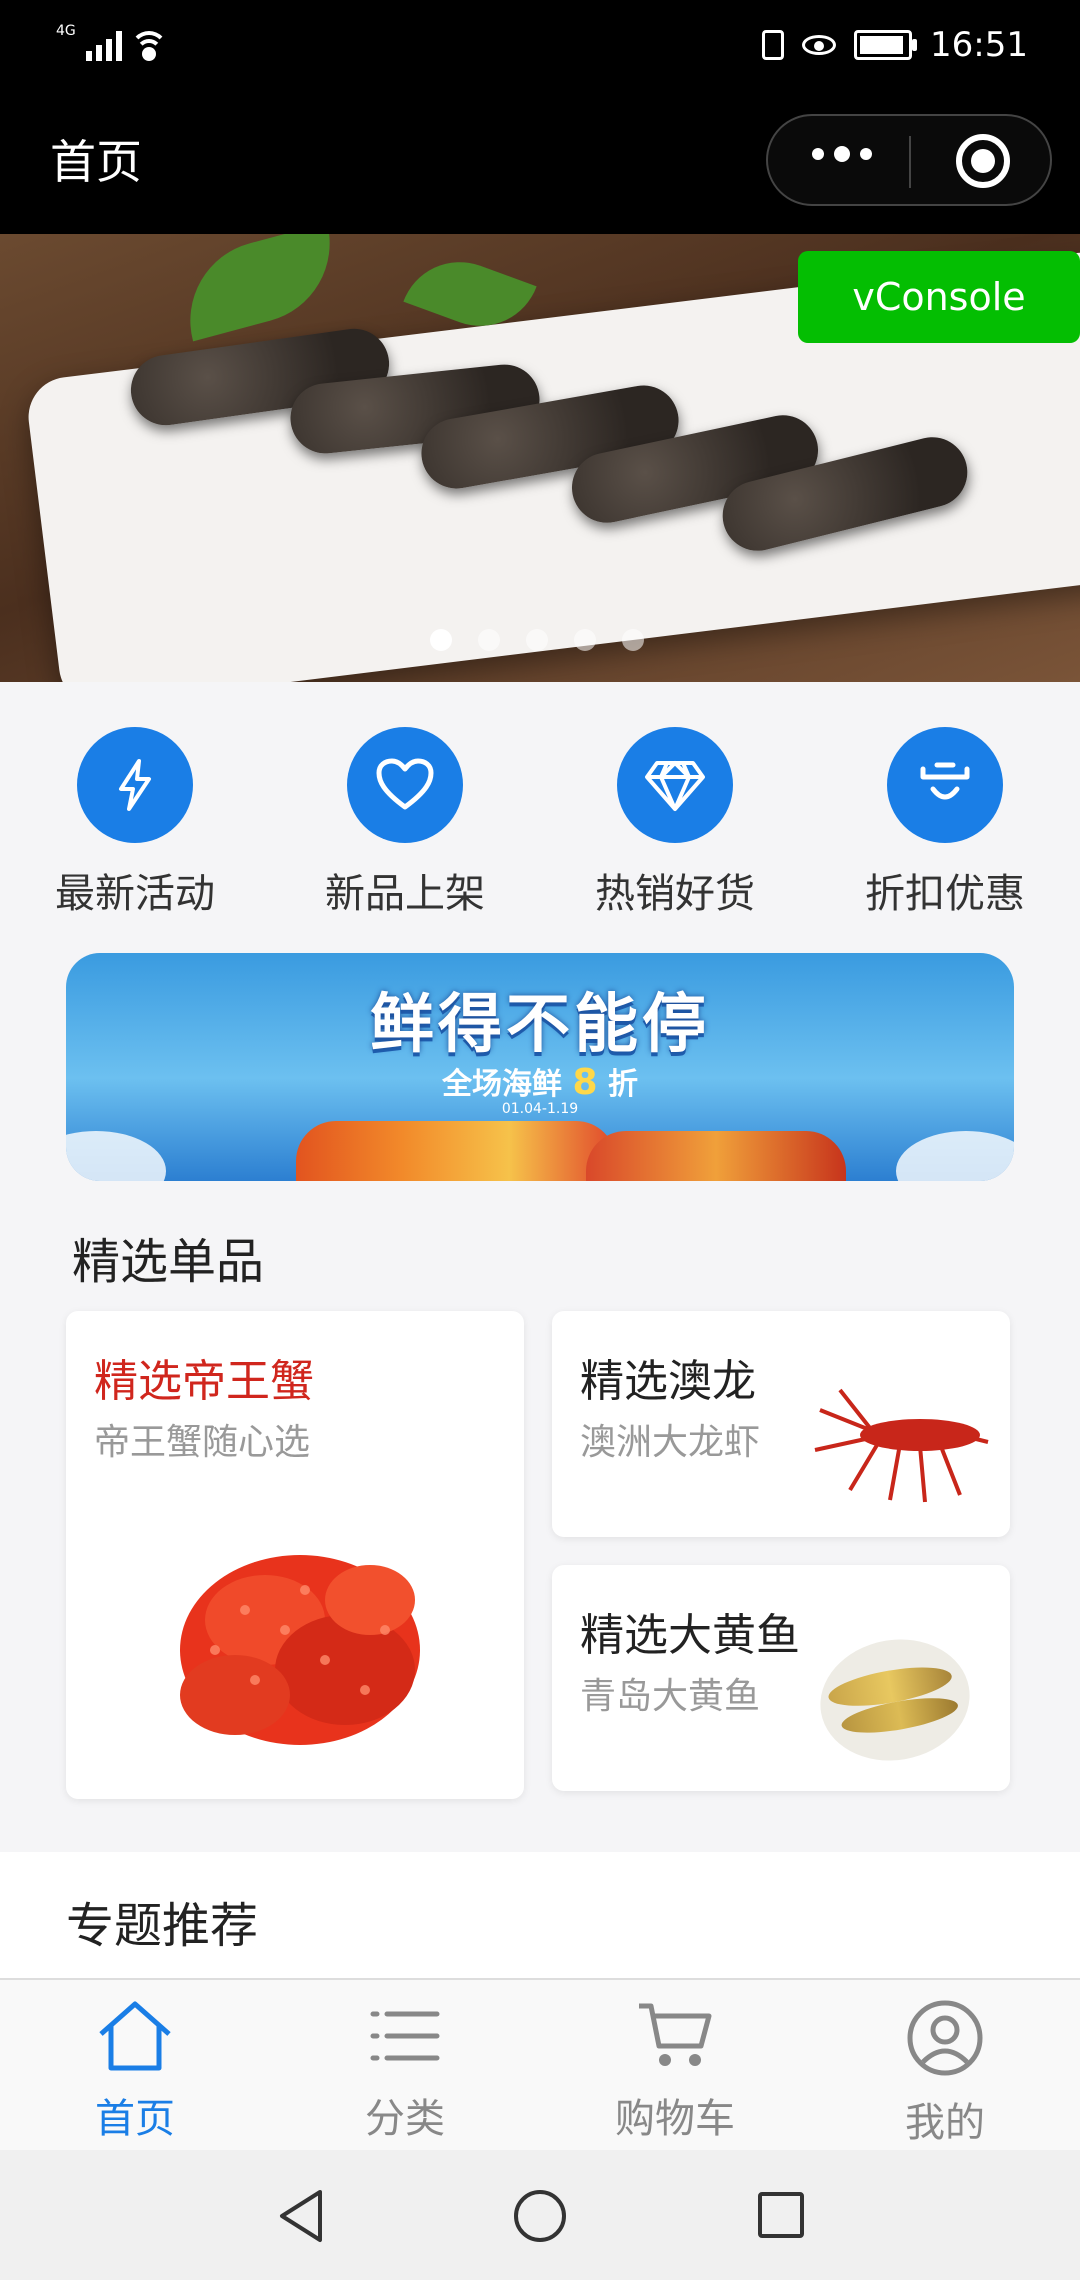 This screenshot has height=2280, width=1080. Describe the element at coordinates (405, 2119) in the screenshot. I see `tab-label: 分类` at that location.